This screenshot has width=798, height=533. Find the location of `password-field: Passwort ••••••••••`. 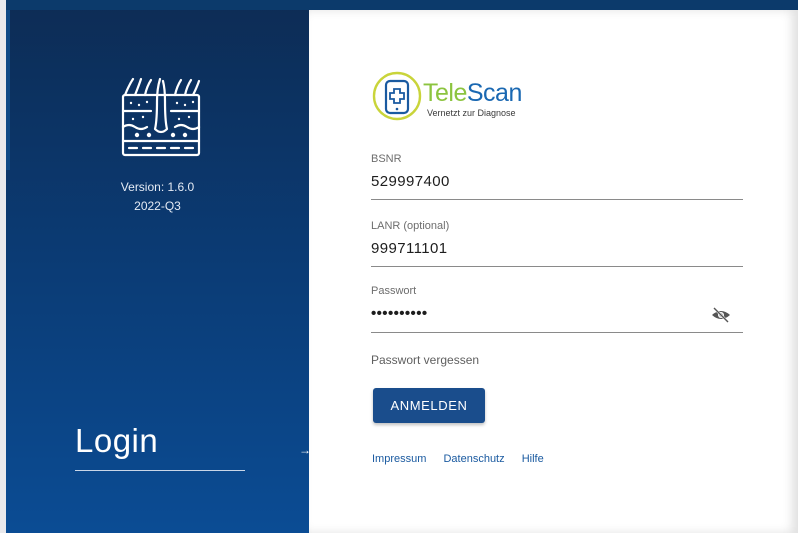

password-field: Passwort •••••••••• is located at coordinates (557, 309).